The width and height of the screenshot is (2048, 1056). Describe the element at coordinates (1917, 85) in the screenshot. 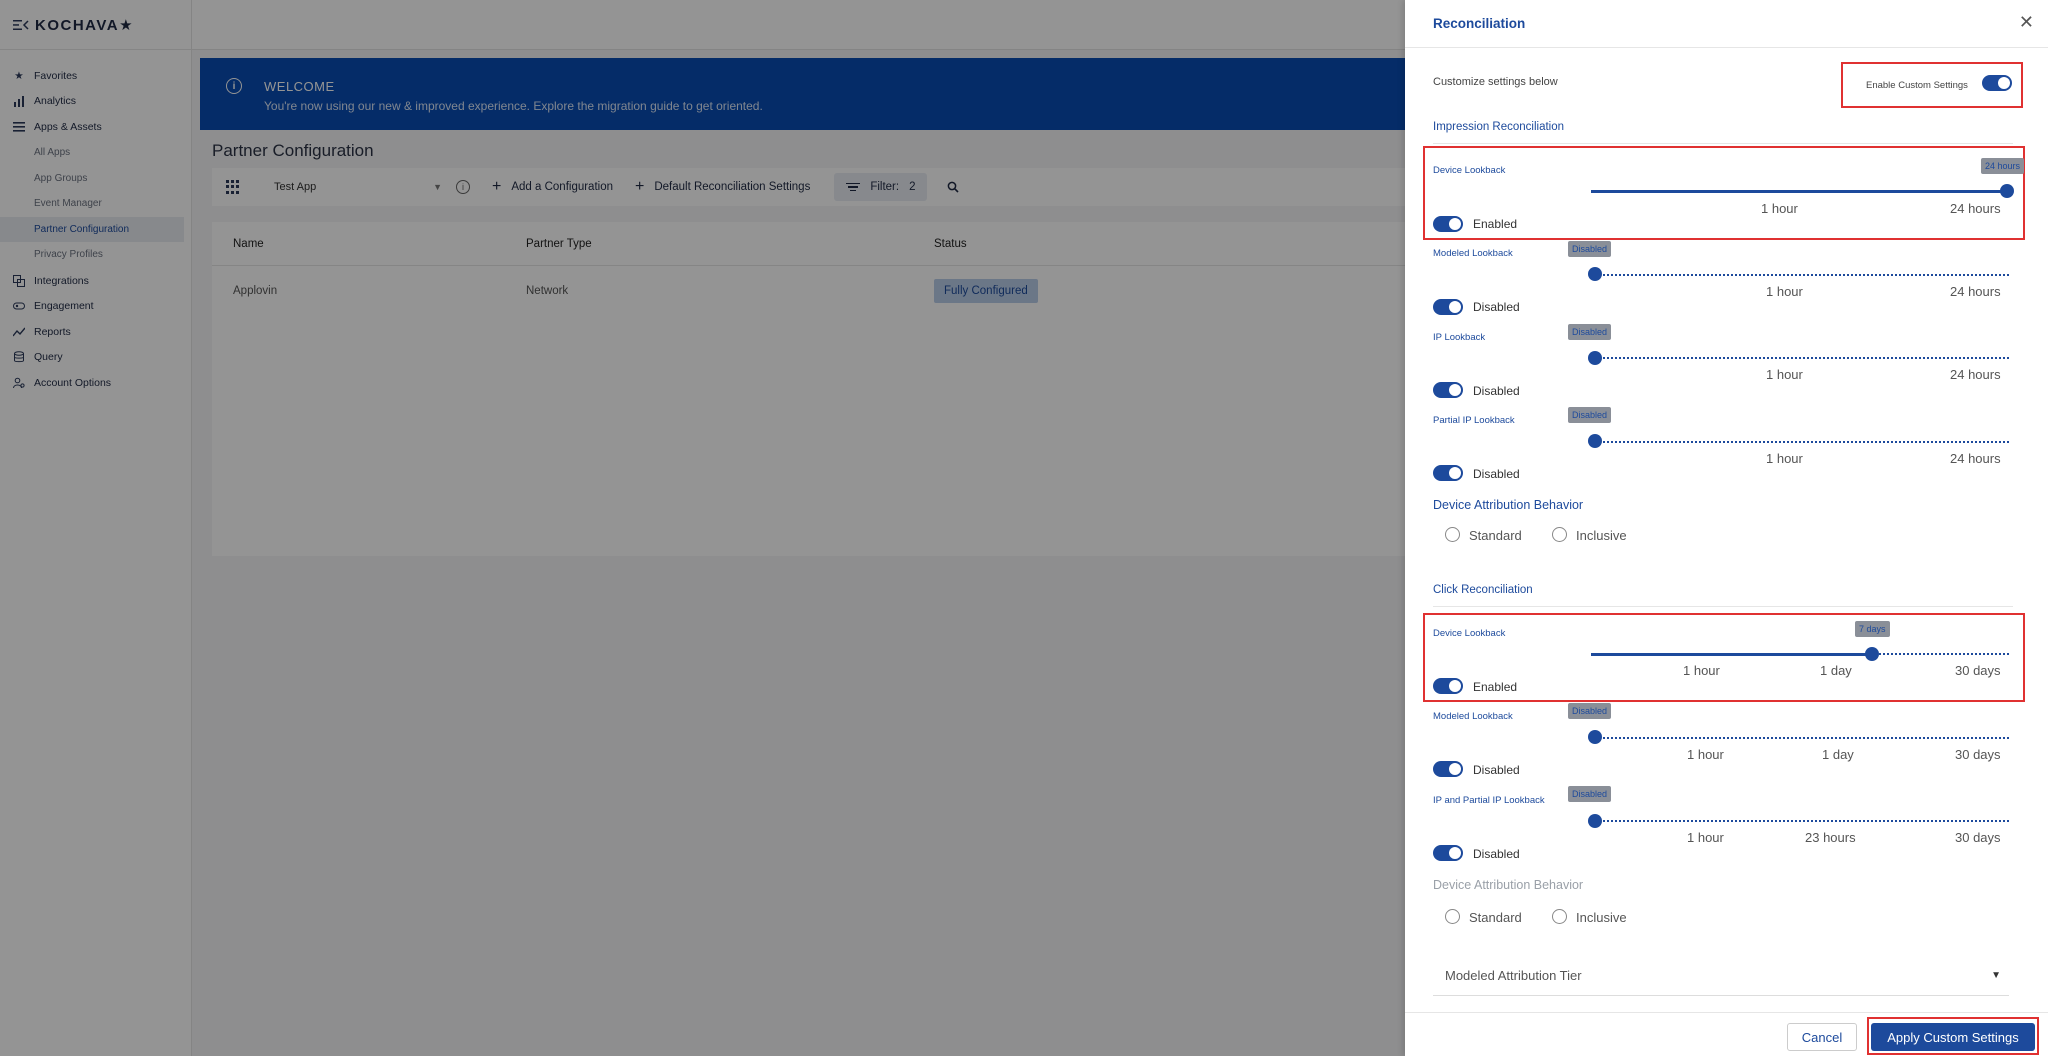

I see `enable-custom-label: Enable Custom Settings` at that location.